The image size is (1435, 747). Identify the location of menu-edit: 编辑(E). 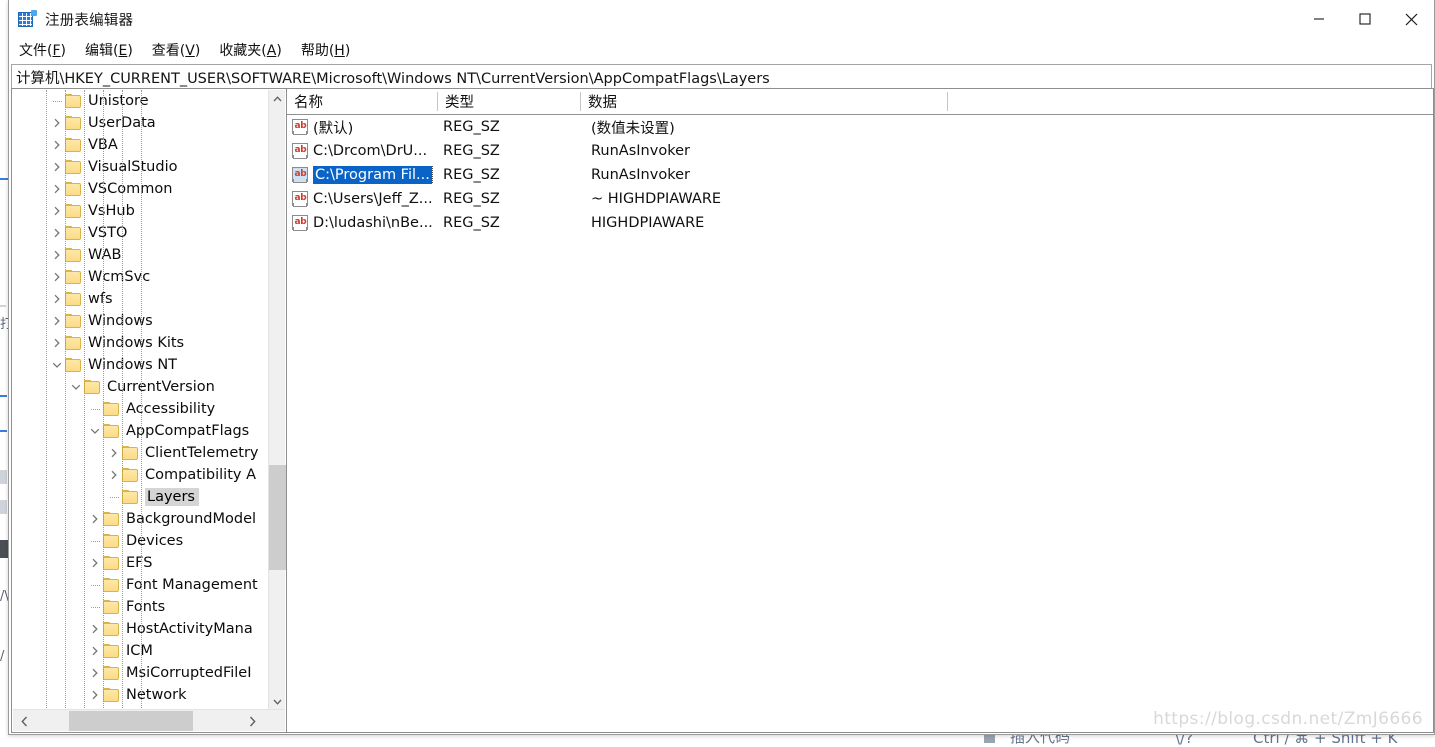
(113, 50).